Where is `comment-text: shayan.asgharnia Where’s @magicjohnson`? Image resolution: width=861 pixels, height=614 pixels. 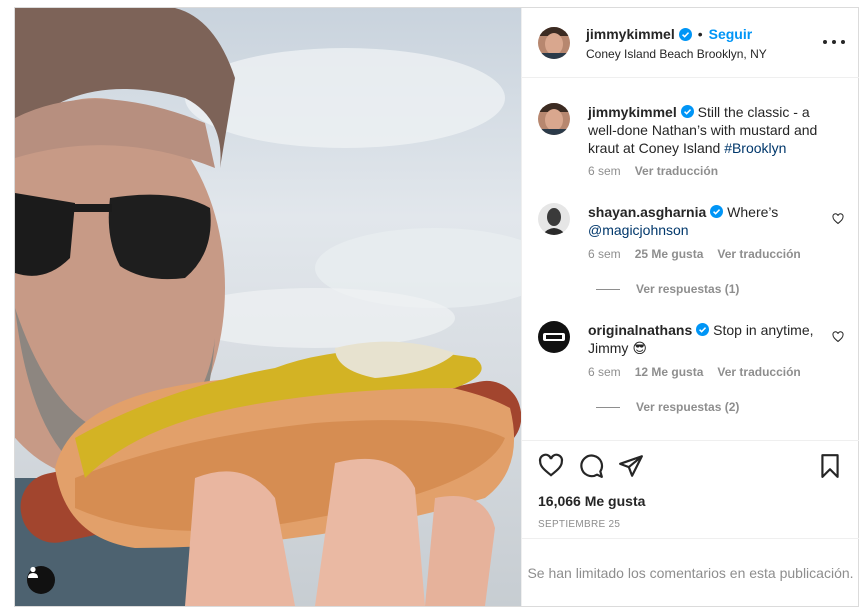
comment-text: shayan.asgharnia Where’s @magicjohnson is located at coordinates (708, 221).